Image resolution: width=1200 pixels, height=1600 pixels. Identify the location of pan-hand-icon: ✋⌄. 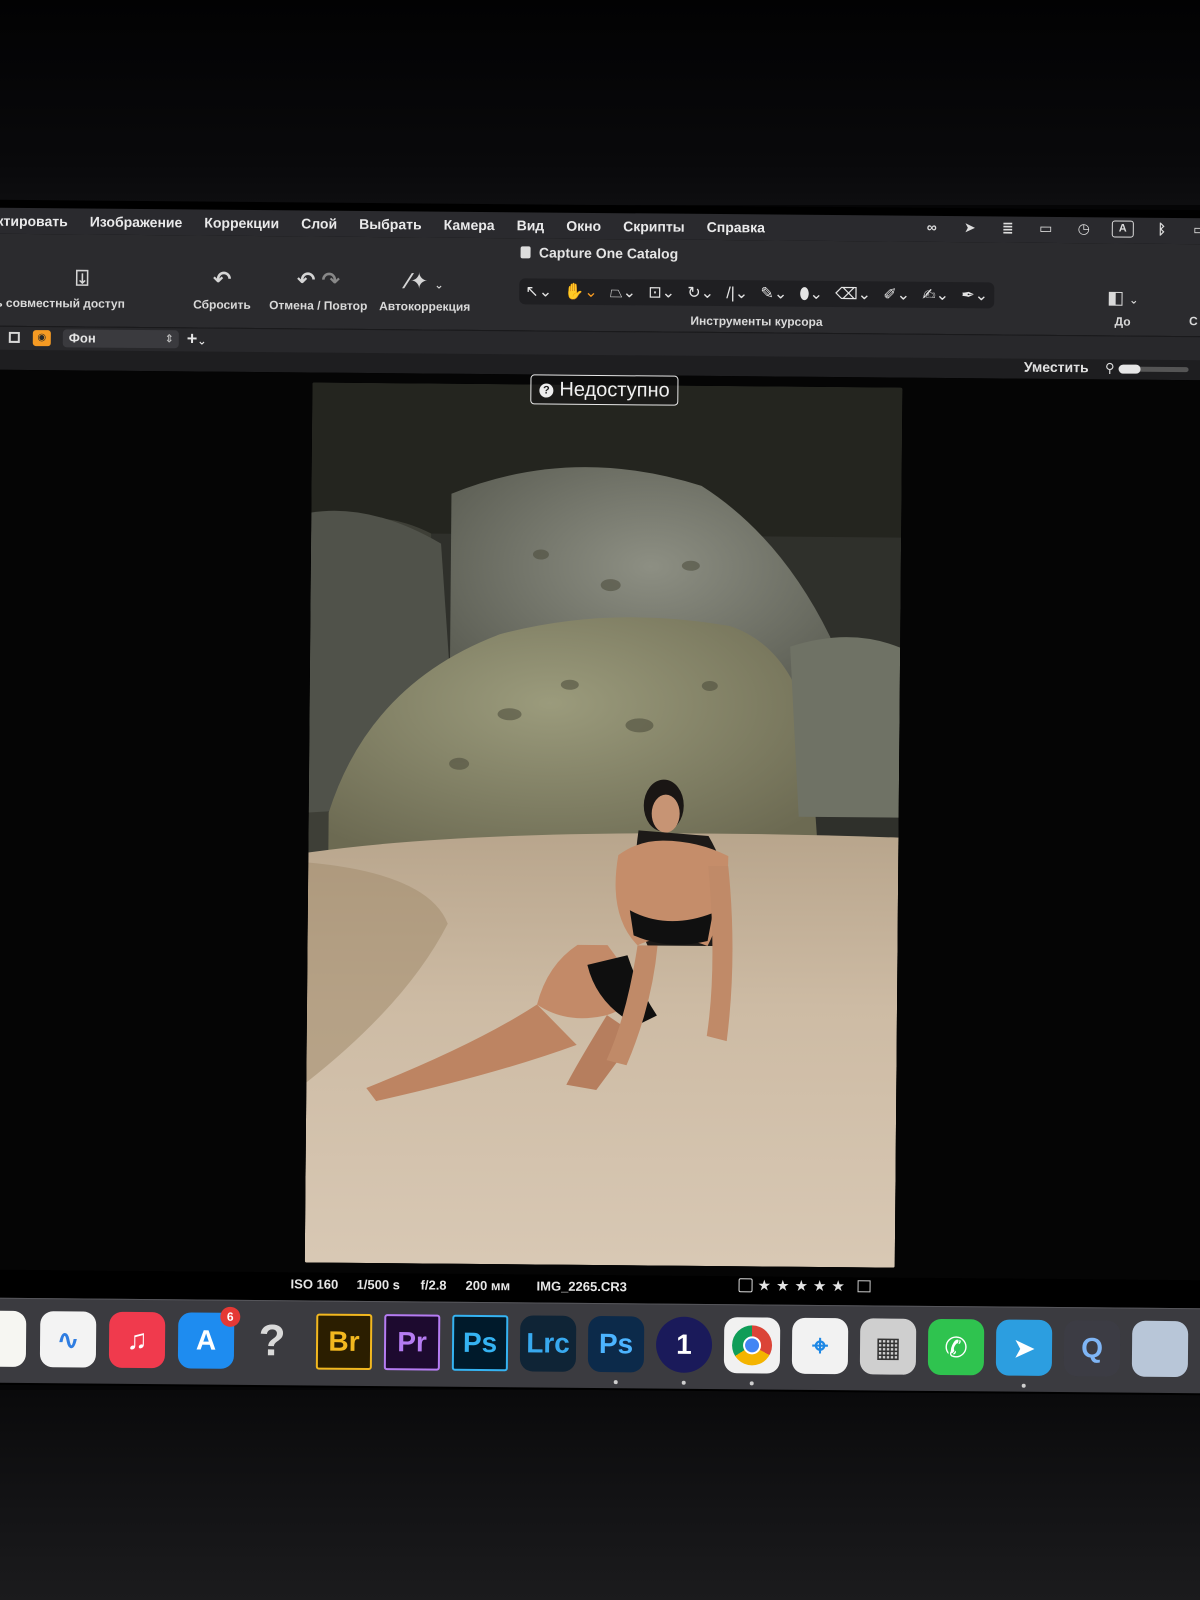
(581, 292).